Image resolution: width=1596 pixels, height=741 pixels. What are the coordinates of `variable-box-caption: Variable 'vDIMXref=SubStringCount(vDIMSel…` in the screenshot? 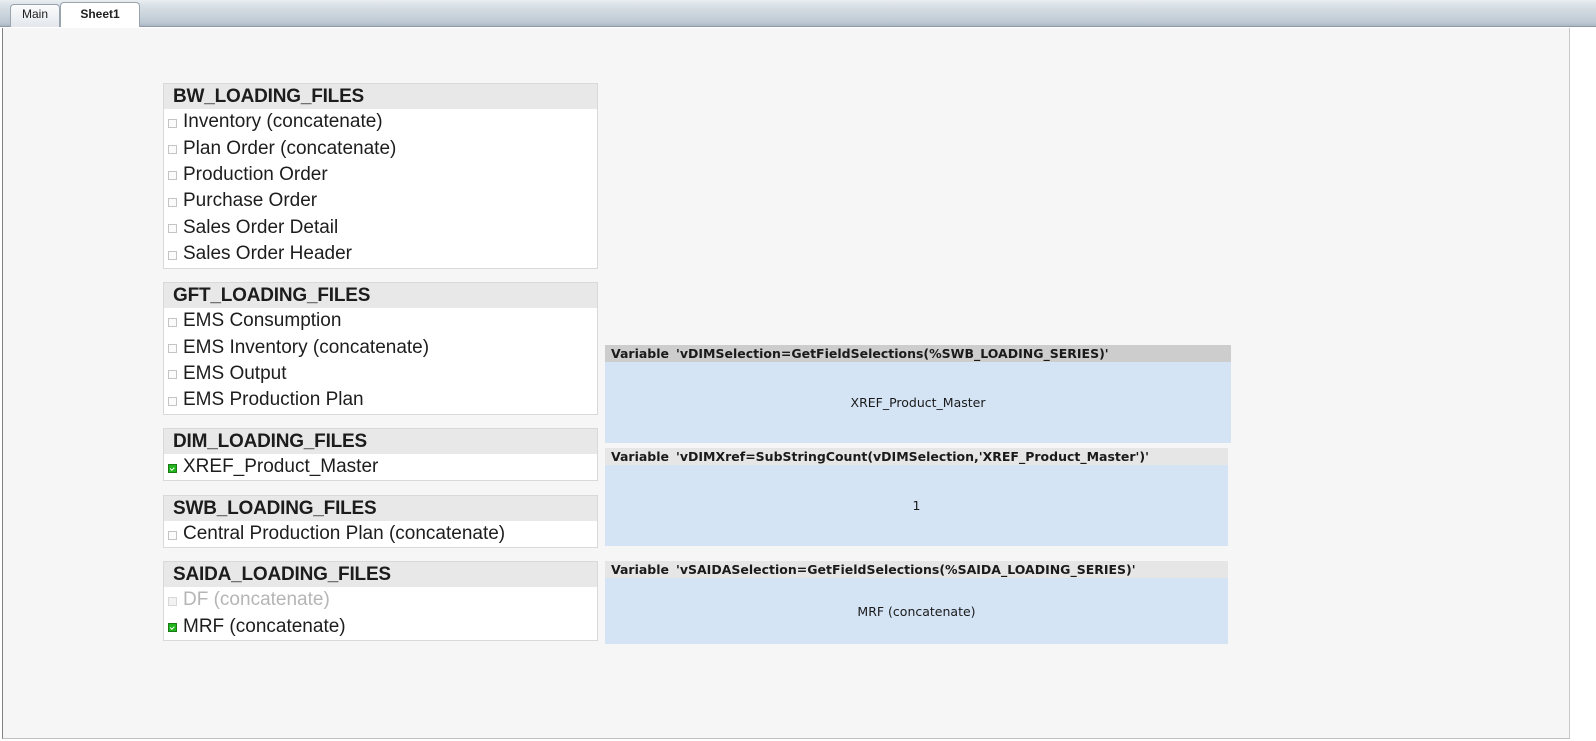 It's located at (916, 456).